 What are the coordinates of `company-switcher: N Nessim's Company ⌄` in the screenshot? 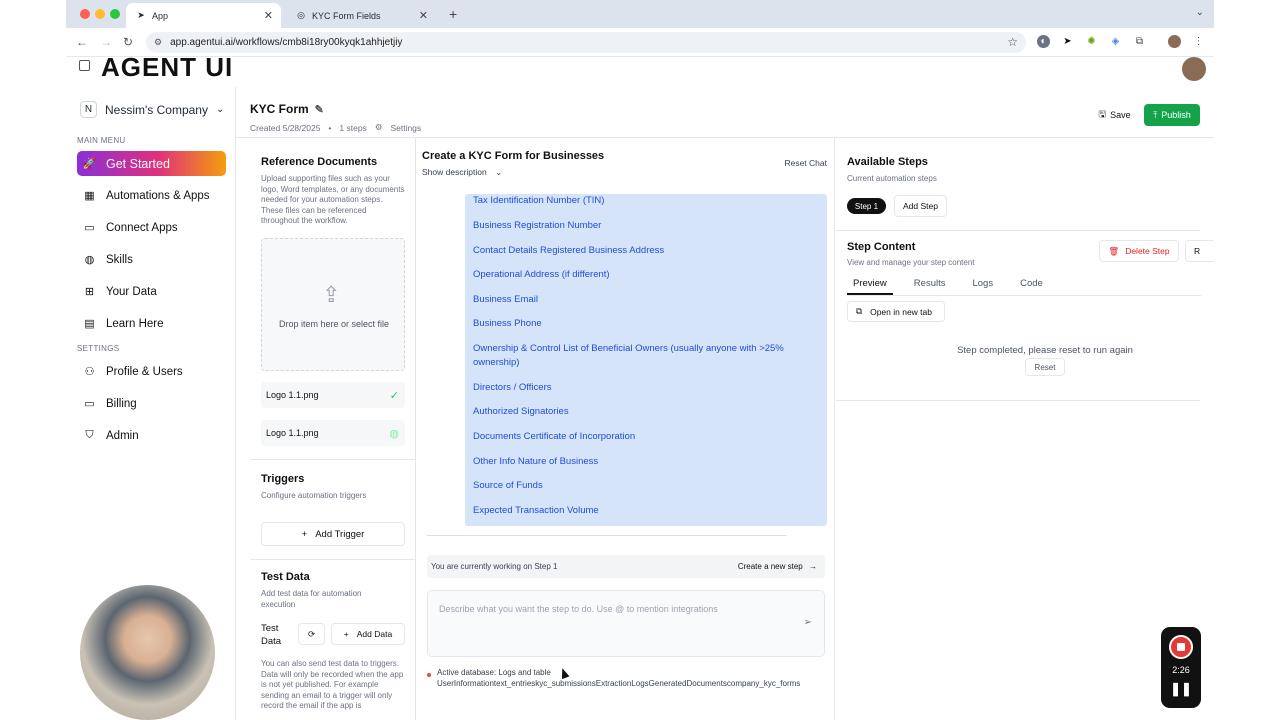 It's located at (152, 109).